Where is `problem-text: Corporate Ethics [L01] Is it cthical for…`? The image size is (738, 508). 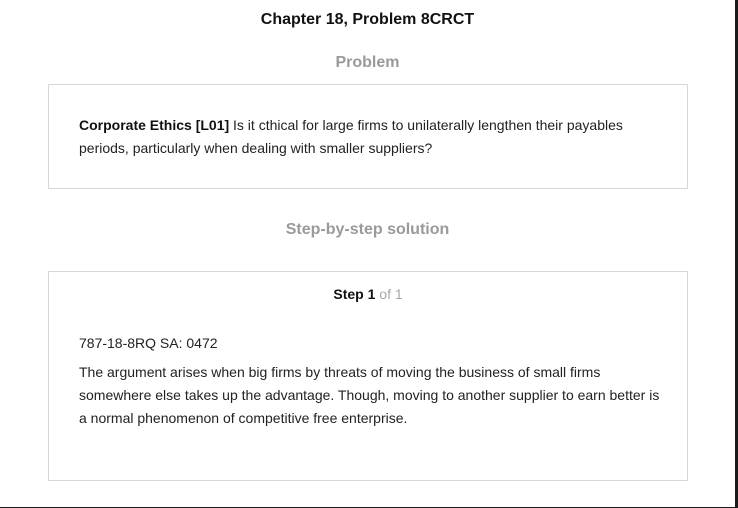 problem-text: Corporate Ethics [L01] Is it cthical for… is located at coordinates (369, 137).